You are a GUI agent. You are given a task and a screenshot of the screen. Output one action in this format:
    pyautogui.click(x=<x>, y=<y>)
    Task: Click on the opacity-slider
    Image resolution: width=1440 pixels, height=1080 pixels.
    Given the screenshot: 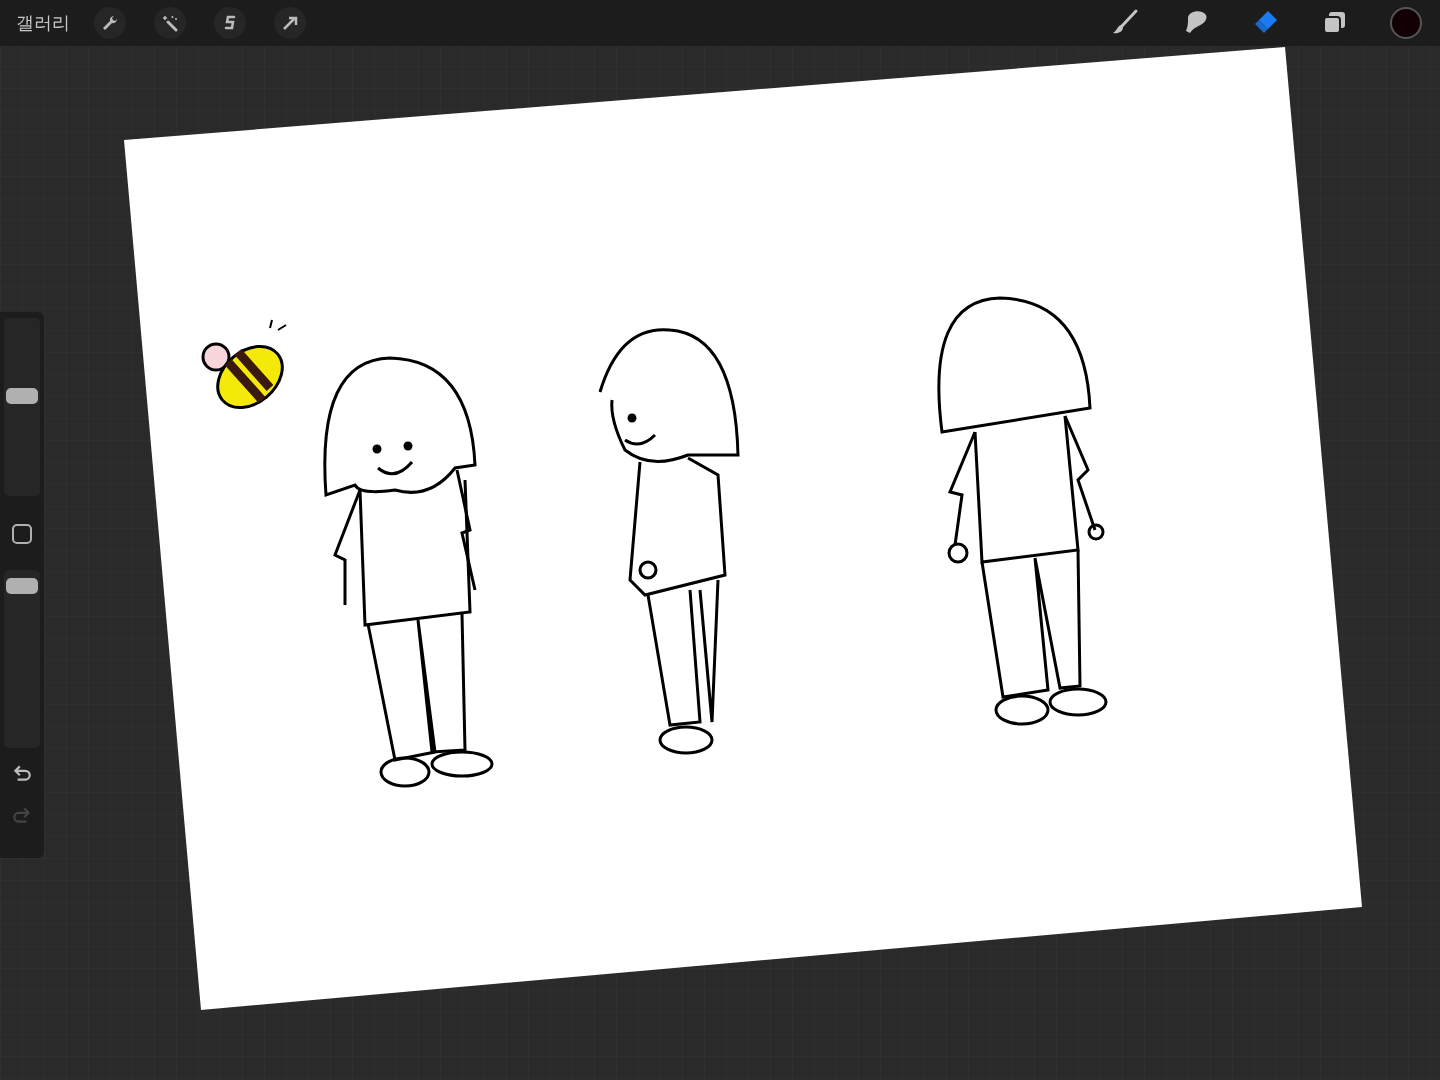 What is the action you would take?
    pyautogui.click(x=22, y=659)
    